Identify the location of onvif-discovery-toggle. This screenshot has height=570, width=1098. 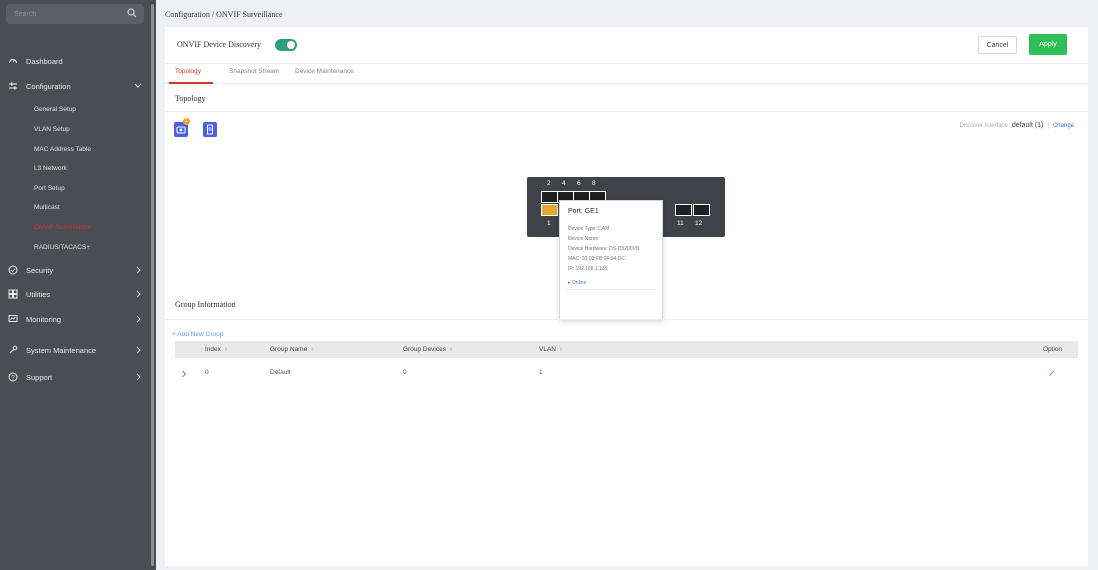
(286, 45).